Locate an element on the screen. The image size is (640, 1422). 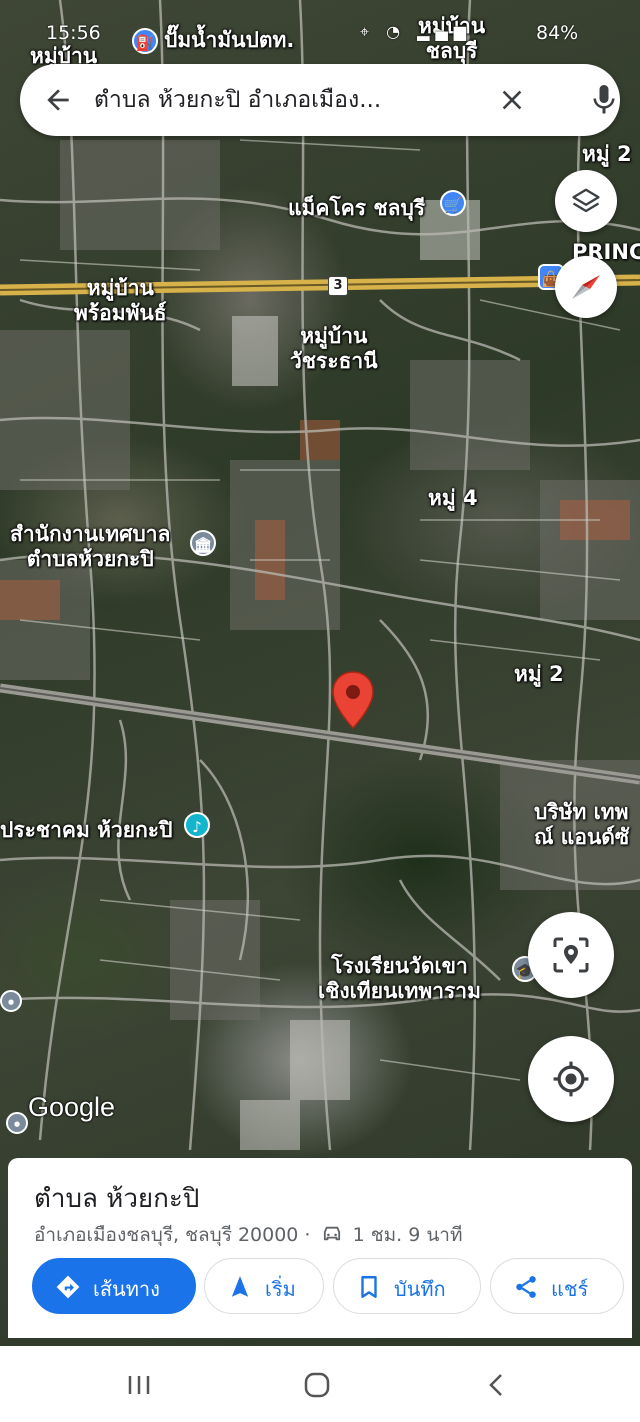
status-time: 15:56 is located at coordinates (73, 33).